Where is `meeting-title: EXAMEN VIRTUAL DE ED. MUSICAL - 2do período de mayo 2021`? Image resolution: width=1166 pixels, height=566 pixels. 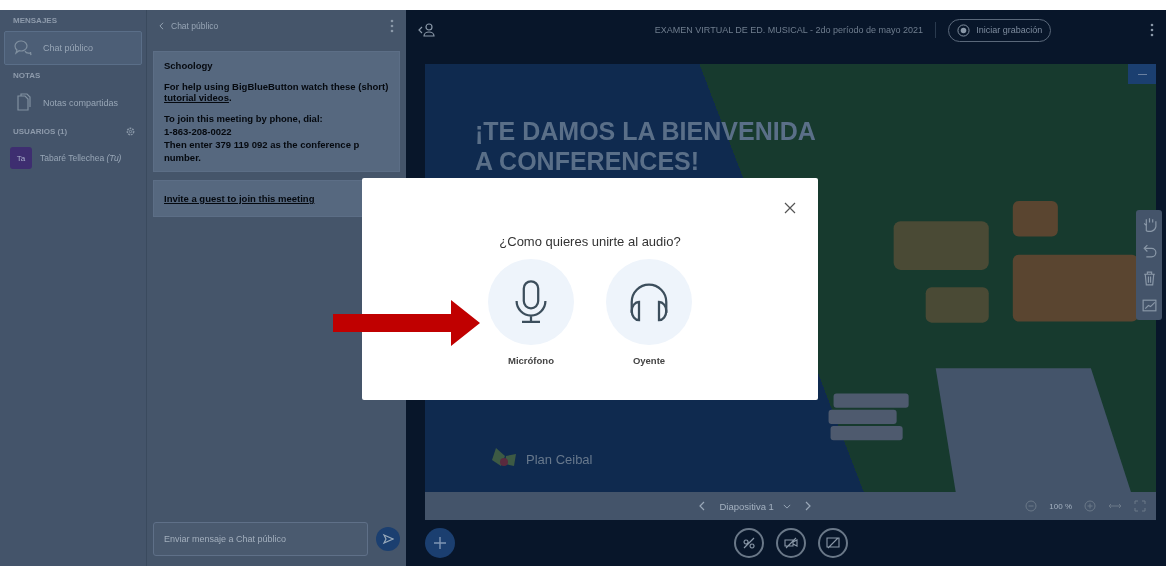 meeting-title: EXAMEN VIRTUAL DE ED. MUSICAL - 2do período de mayo 2021 is located at coordinates (789, 30).